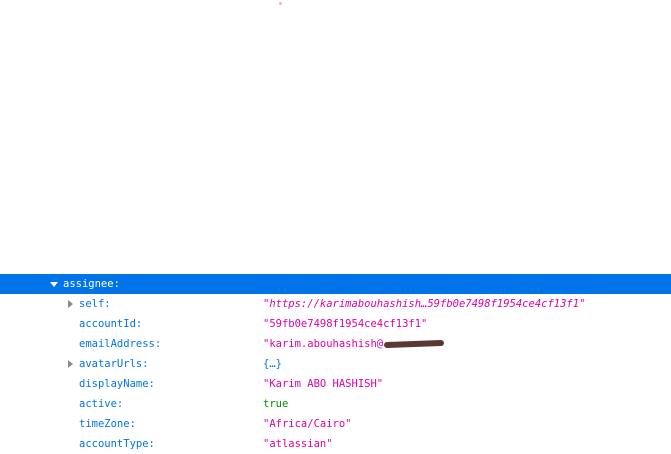 The image size is (671, 454). I want to click on json-row-accountid: accountId: "59fb0e7498f1954ce4cf13f1", so click(335, 324).